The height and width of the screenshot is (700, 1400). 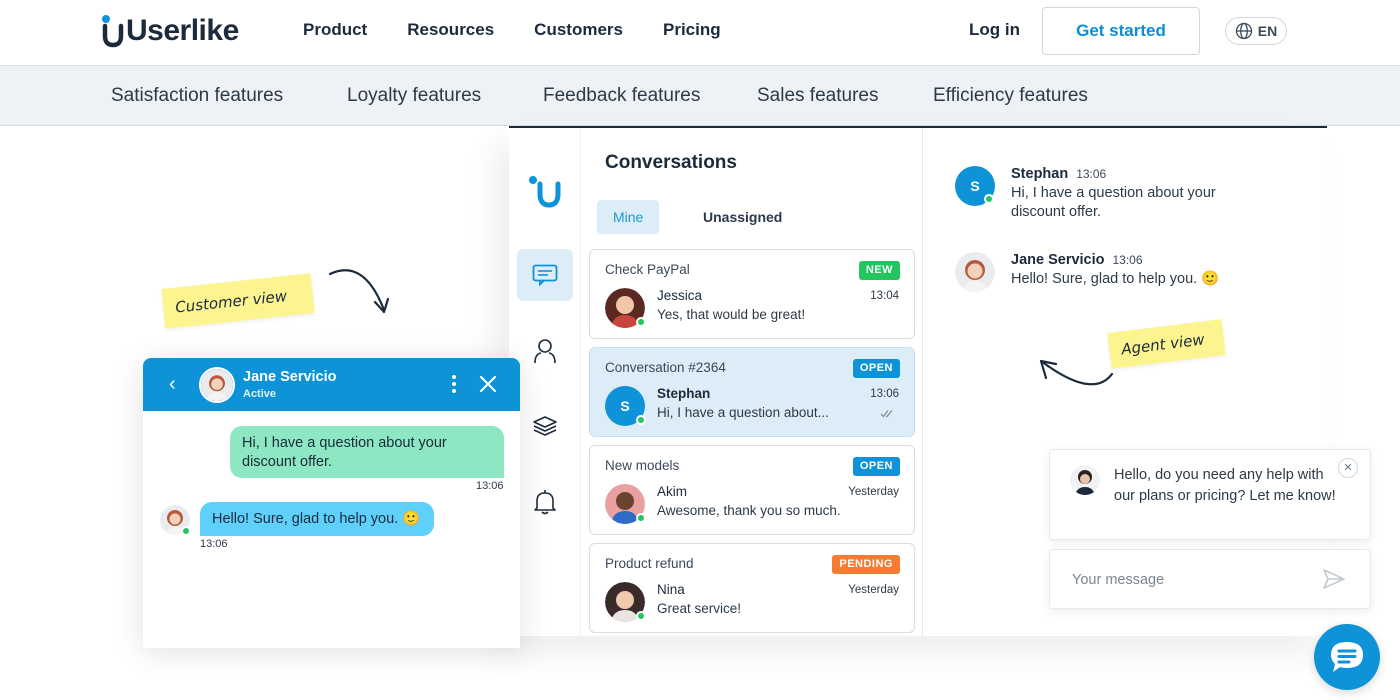 I want to click on language-selector: EN, so click(x=1256, y=31).